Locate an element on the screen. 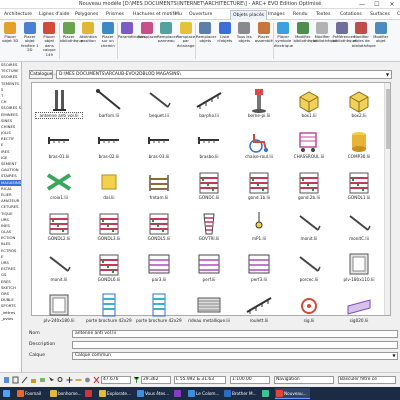  ribbon-button-16: Modifier bibliothèque is located at coordinates (325, 41).